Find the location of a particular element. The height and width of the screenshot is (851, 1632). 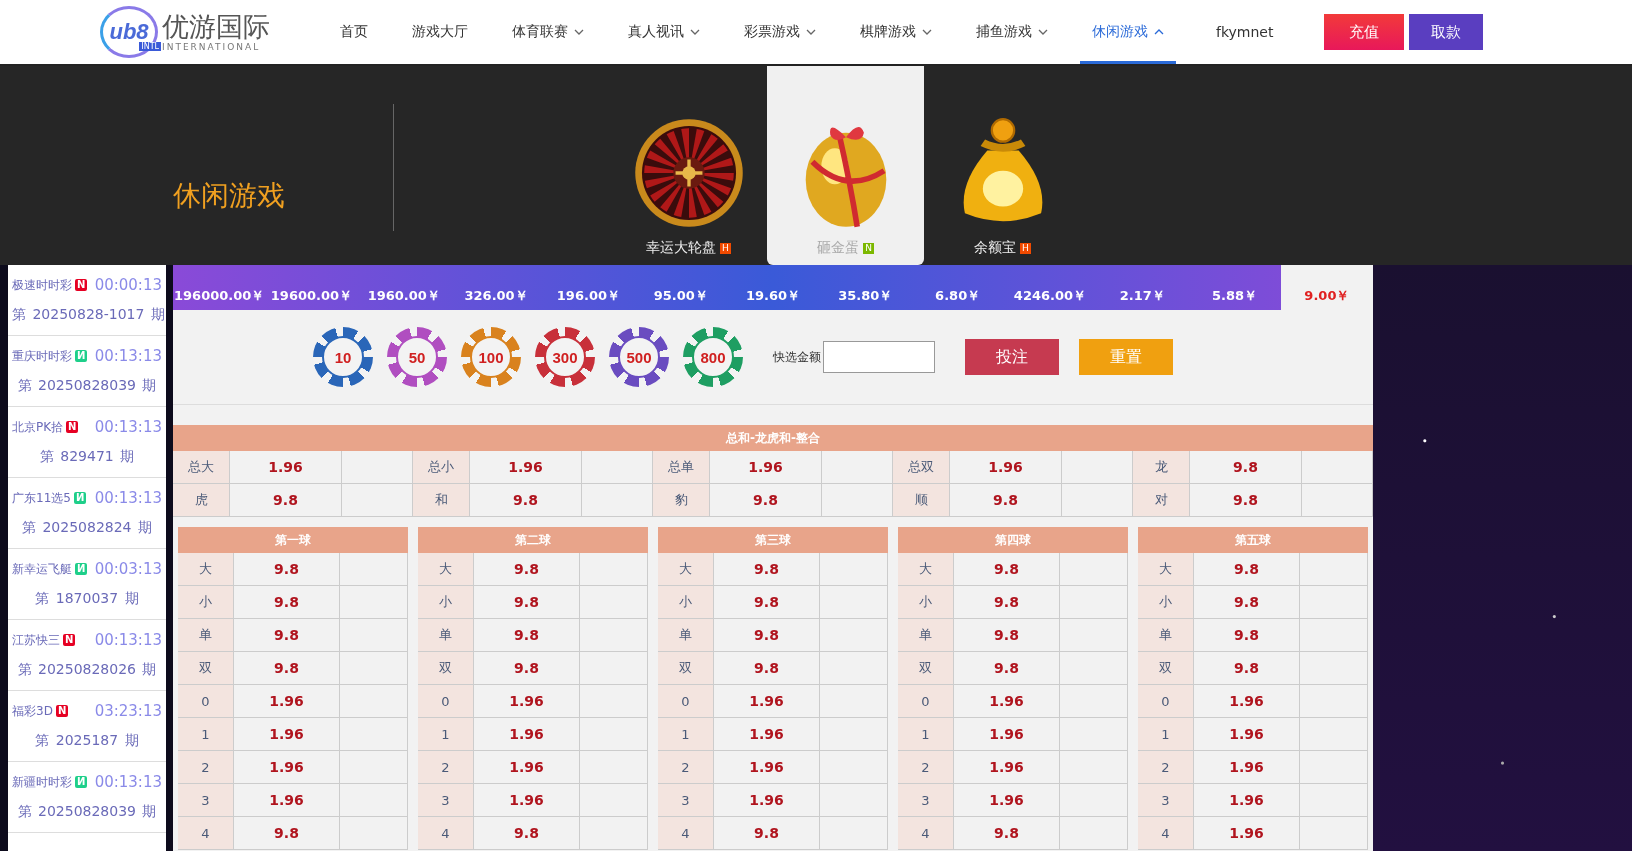

prize-tab: 196.00￥ is located at coordinates (588, 287).